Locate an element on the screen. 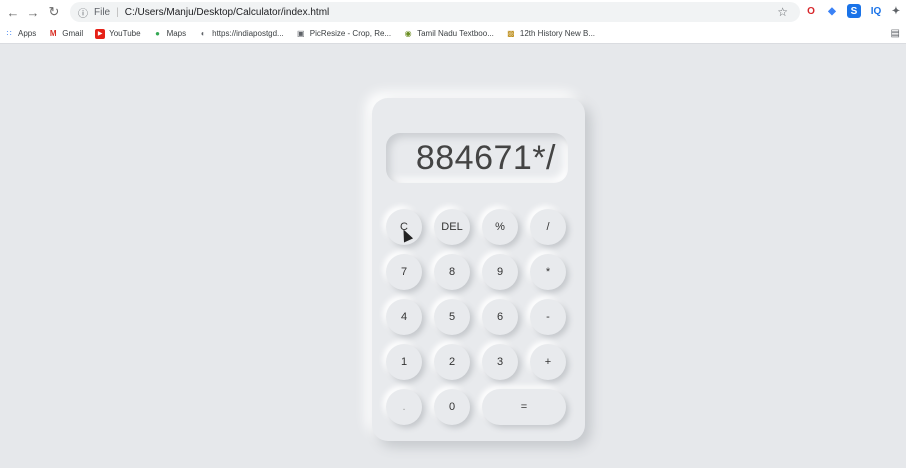 This screenshot has width=906, height=468. calculator-display: 884671*/ is located at coordinates (477, 158).